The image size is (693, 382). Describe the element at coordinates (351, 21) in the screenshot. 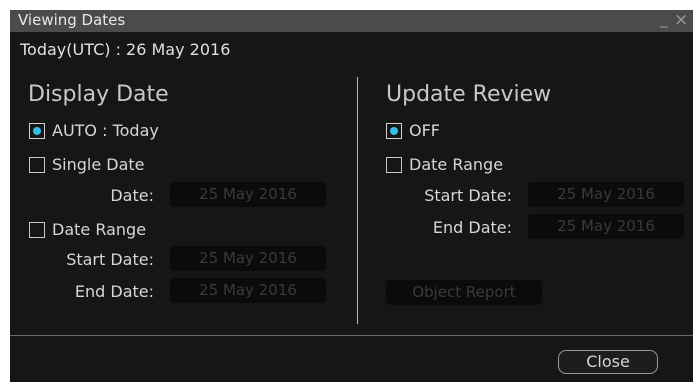

I see `title-bar: Viewing Dates _ ×` at that location.